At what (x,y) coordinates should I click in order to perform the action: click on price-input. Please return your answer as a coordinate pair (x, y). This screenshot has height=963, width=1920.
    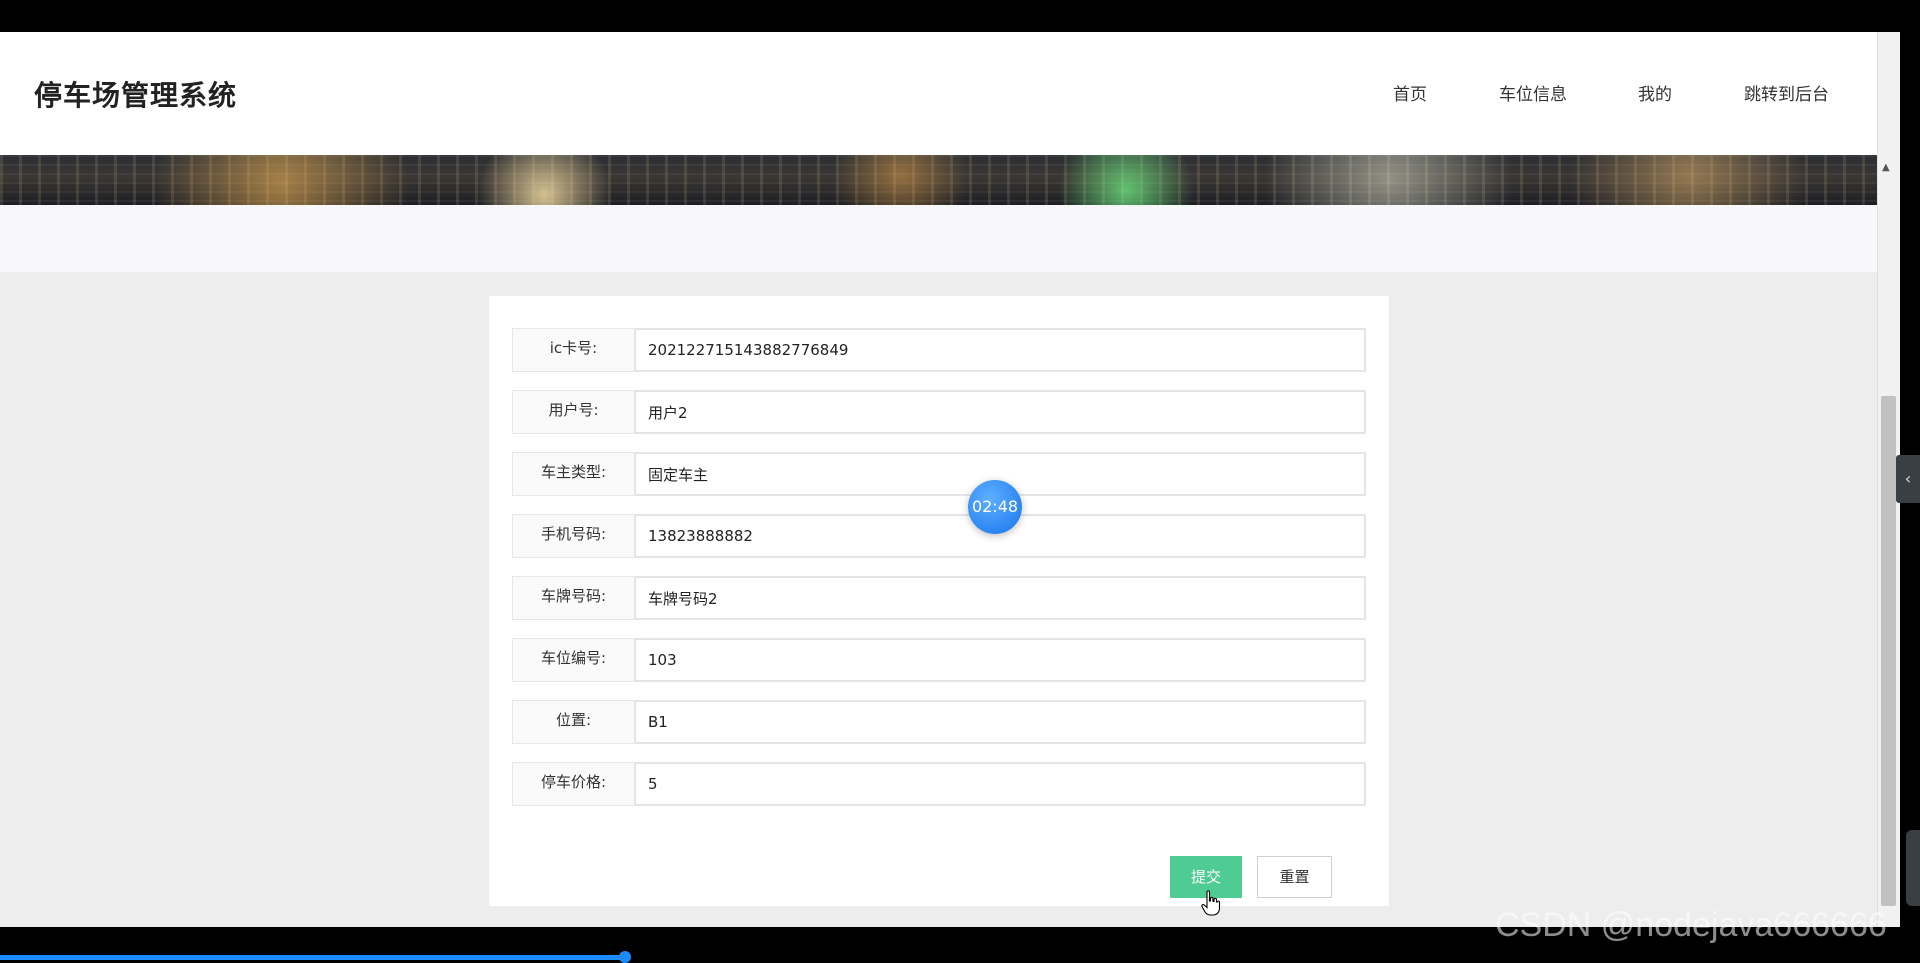
    Looking at the image, I should click on (1000, 784).